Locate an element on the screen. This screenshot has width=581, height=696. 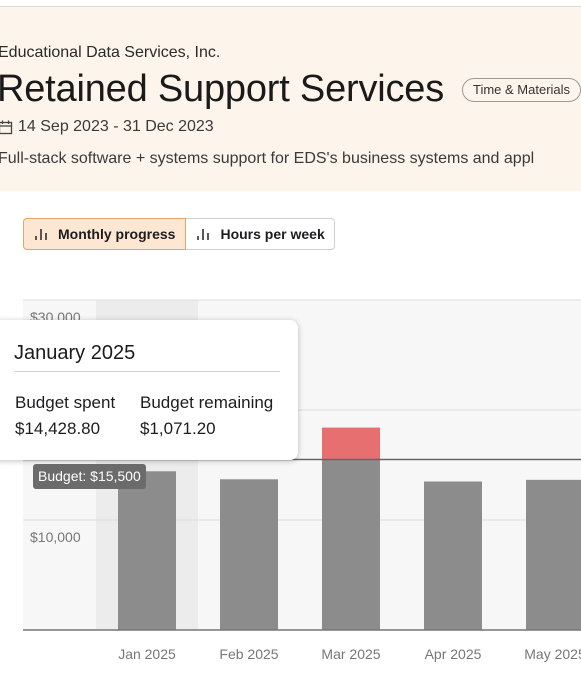
budget-line-label: Budget: $15,500 is located at coordinates (89, 476).